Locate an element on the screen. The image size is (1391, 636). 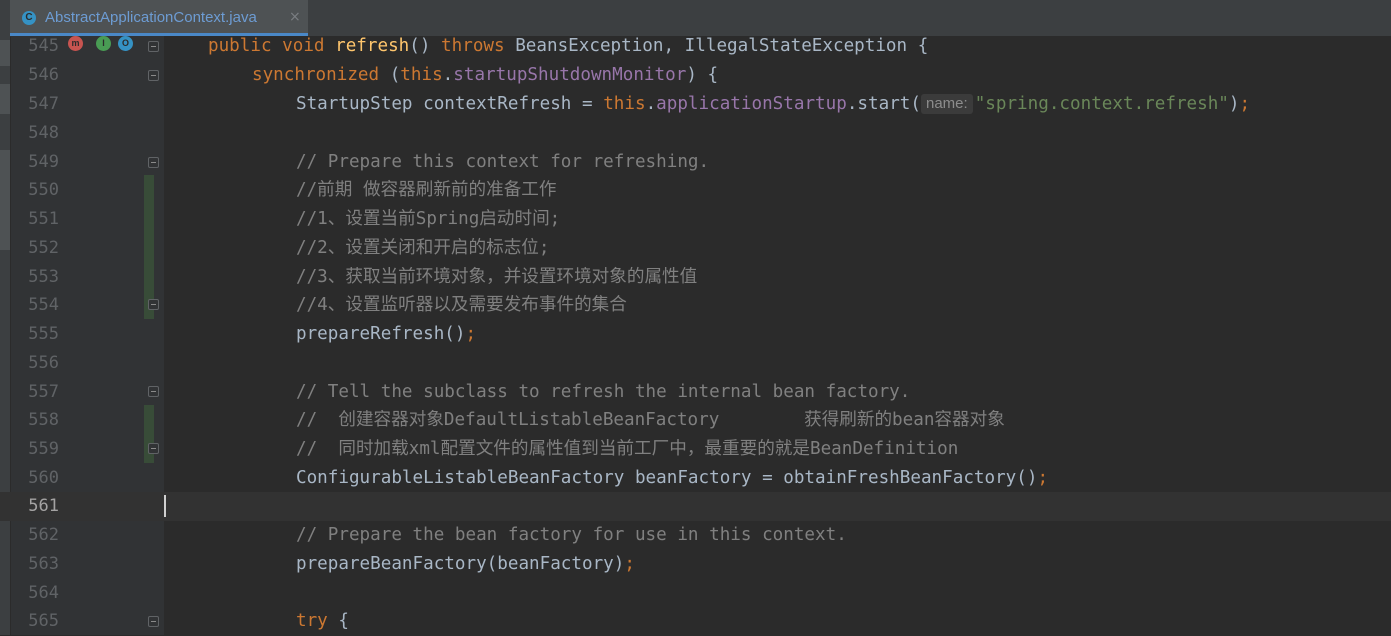
code-line: 552 //2、设置关闭和开启的标志位; is located at coordinates (695, 248).